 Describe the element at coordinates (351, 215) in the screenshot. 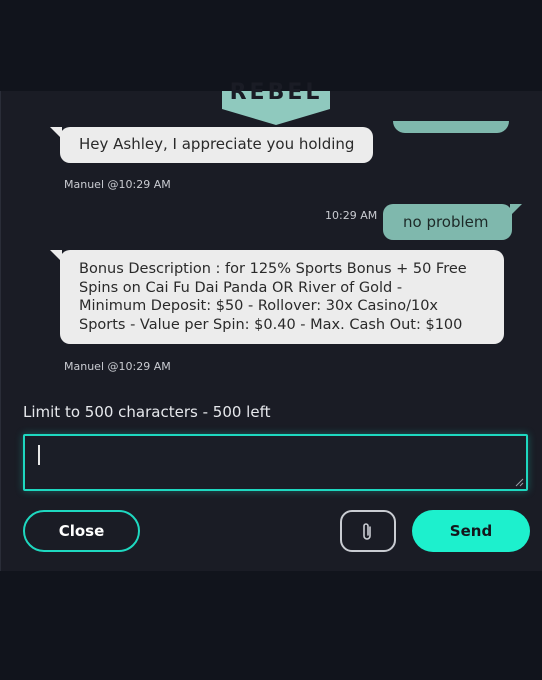

I see `message-time: 10:29 AM` at that location.